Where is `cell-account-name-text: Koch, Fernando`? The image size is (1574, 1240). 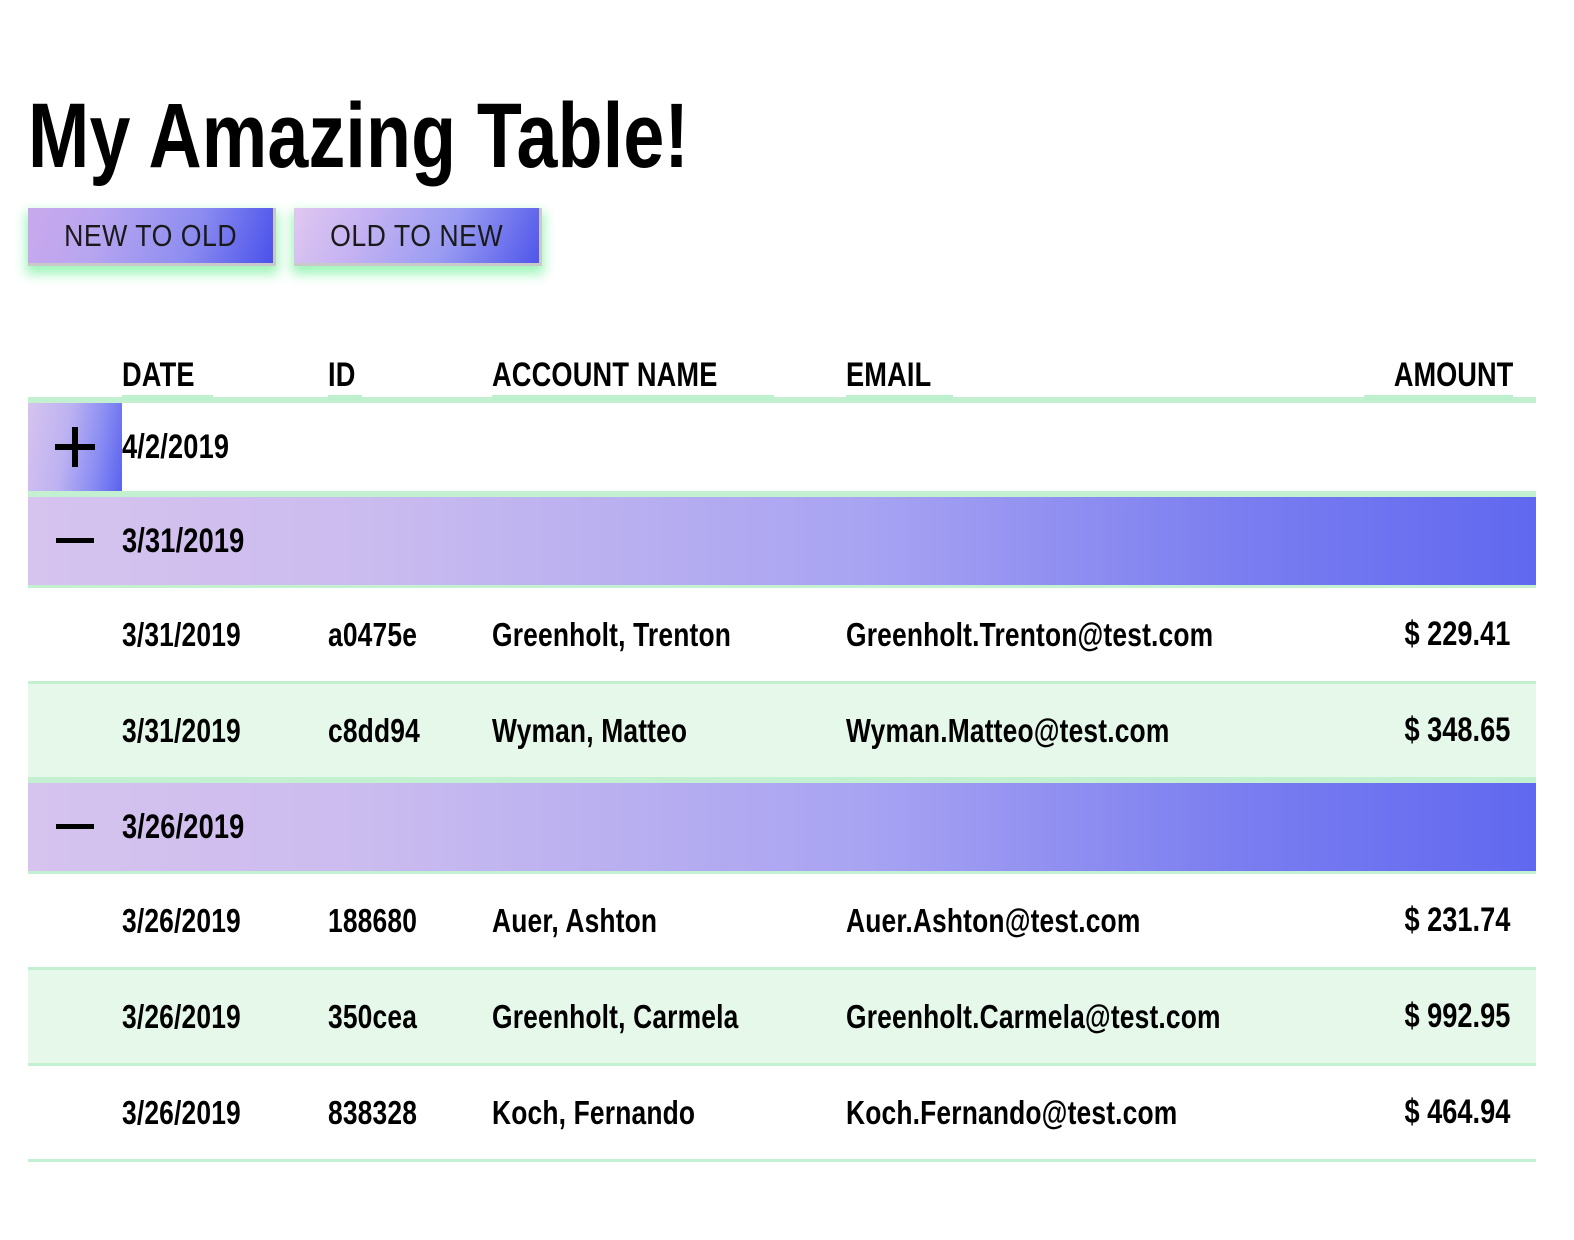 cell-account-name-text: Koch, Fernando is located at coordinates (594, 1112).